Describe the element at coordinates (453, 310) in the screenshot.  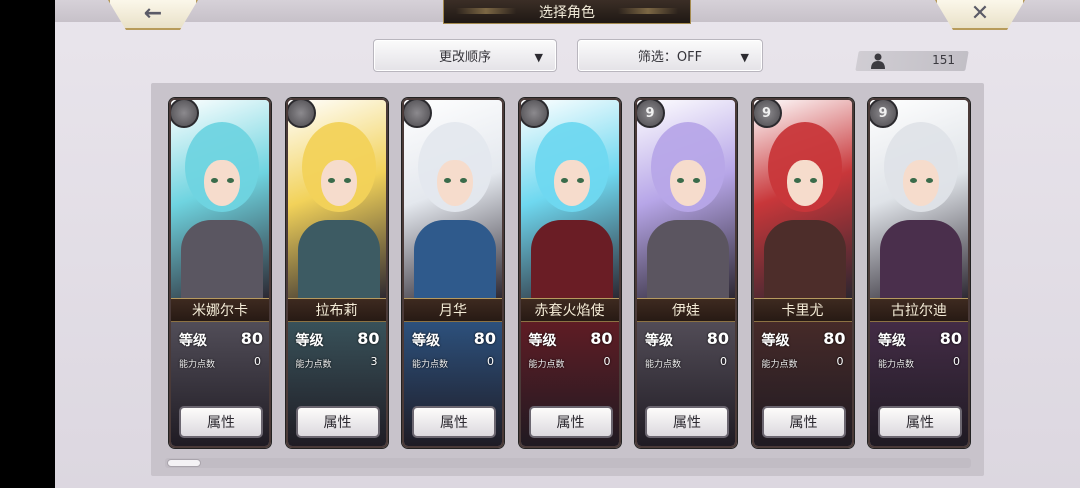
I see `character-name: 月华` at that location.